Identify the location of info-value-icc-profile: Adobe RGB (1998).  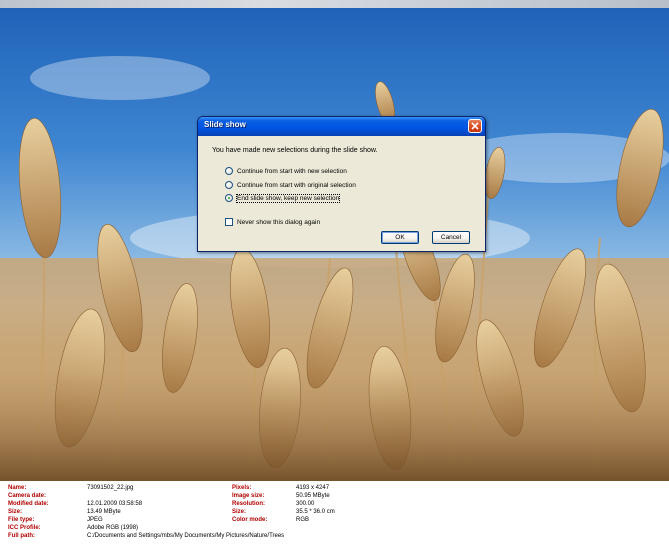
(113, 528).